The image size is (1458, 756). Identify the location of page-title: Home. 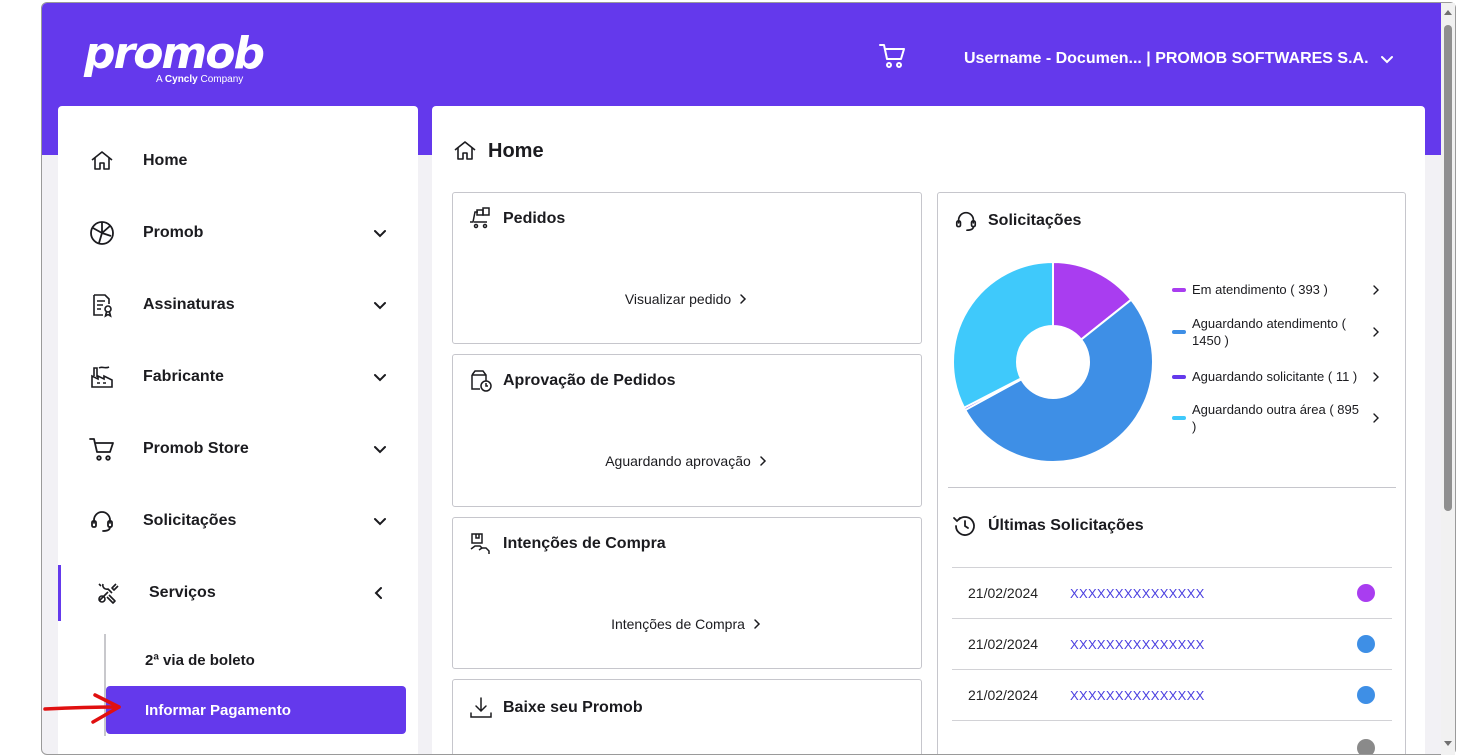
(498, 151).